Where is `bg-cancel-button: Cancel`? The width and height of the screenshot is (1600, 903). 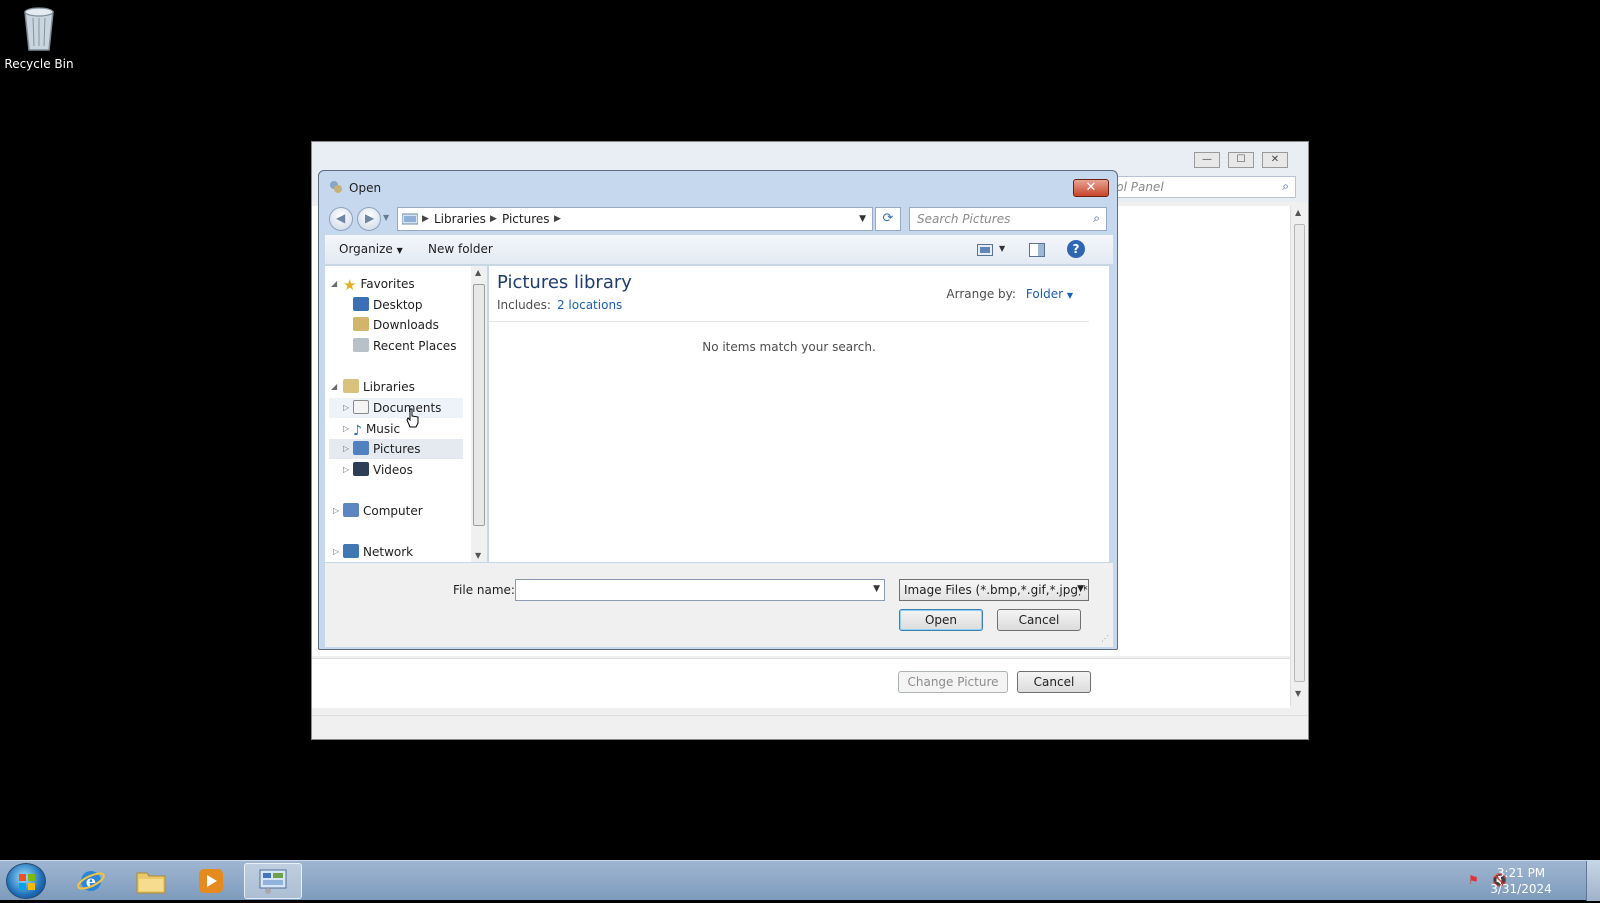 bg-cancel-button: Cancel is located at coordinates (1054, 682).